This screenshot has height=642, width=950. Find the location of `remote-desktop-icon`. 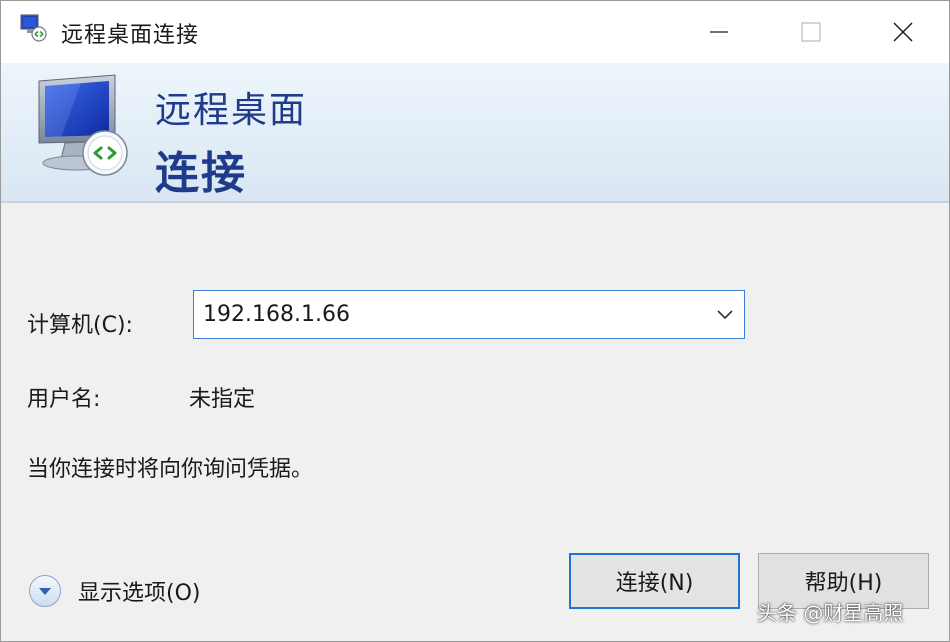

remote-desktop-icon is located at coordinates (33, 28).